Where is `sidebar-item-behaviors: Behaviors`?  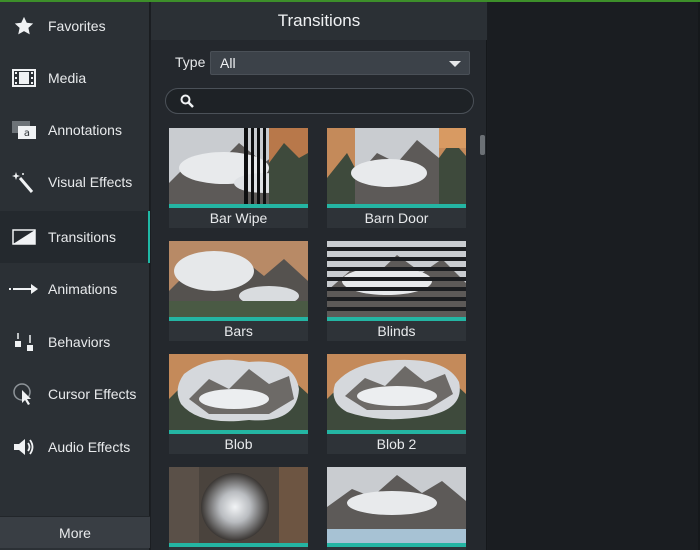
sidebar-item-behaviors: Behaviors is located at coordinates (75, 342).